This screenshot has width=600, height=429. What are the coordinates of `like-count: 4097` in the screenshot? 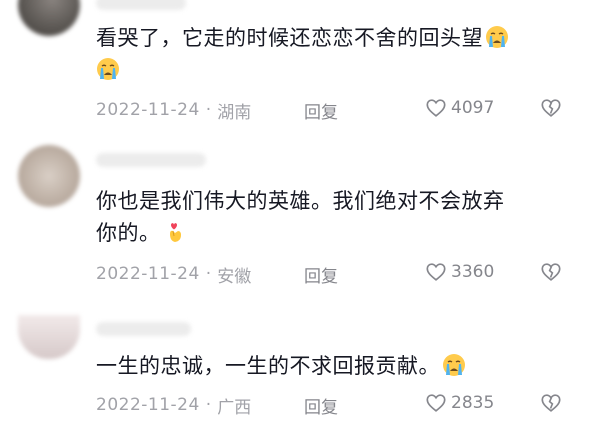 It's located at (473, 108).